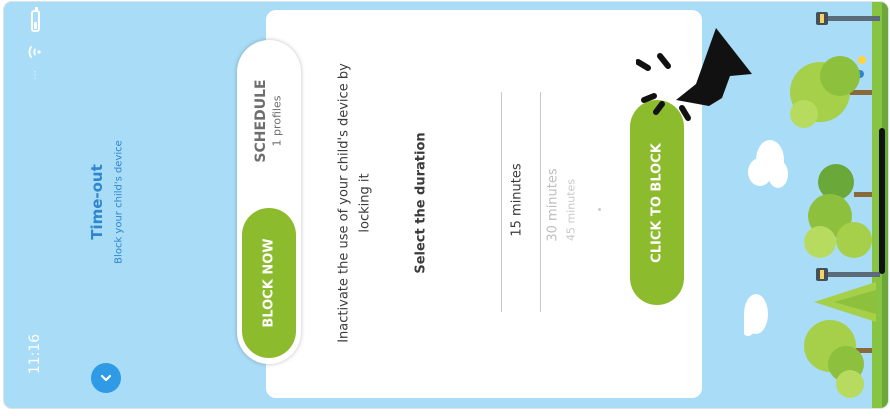 This screenshot has width=890, height=416. I want to click on tab-block-now: BLOCK NOW, so click(269, 283).